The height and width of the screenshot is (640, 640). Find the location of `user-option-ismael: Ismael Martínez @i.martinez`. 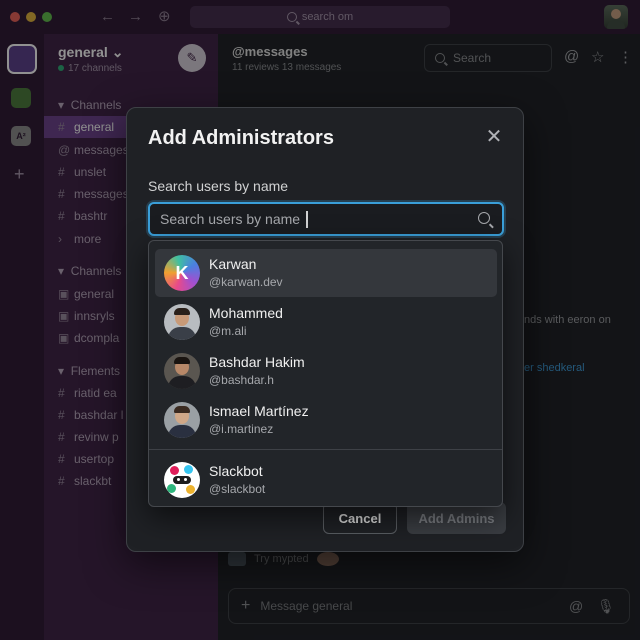

user-option-ismael: Ismael Martínez @i.martinez is located at coordinates (326, 420).